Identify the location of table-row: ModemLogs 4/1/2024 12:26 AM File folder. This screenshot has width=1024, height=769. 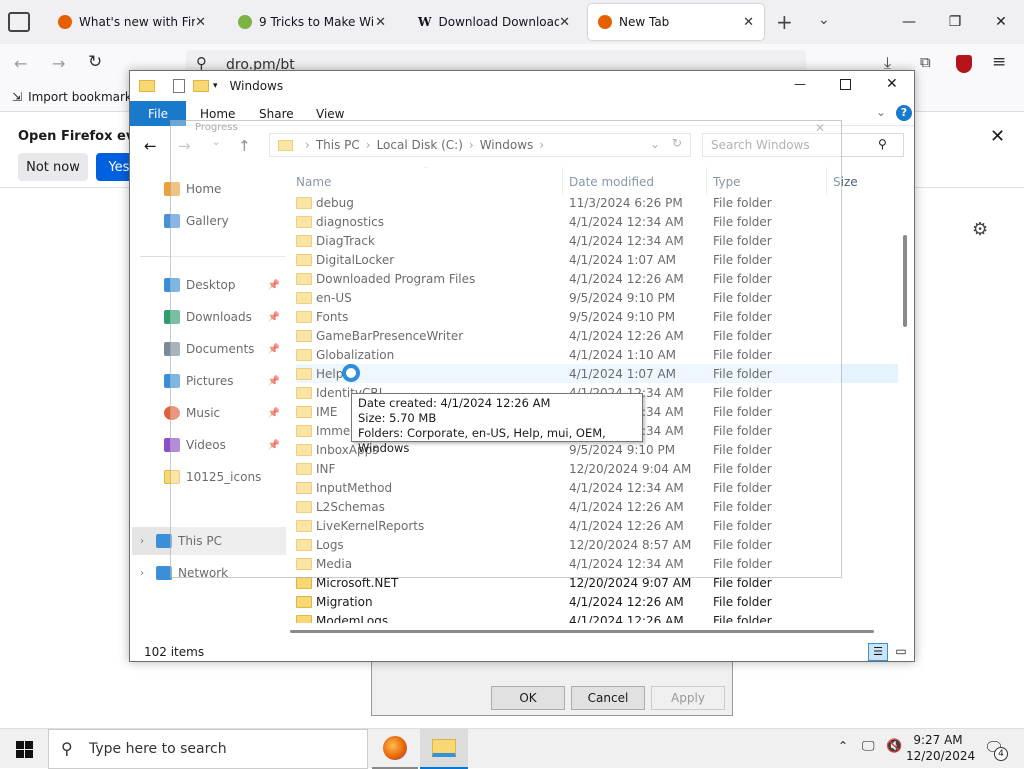
(597, 617).